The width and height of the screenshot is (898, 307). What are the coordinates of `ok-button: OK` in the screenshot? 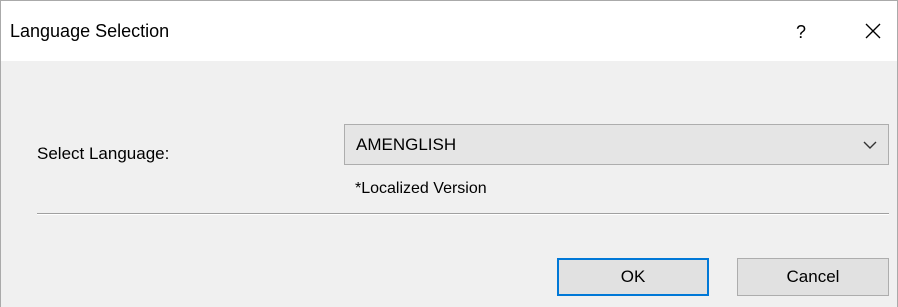 It's located at (633, 277).